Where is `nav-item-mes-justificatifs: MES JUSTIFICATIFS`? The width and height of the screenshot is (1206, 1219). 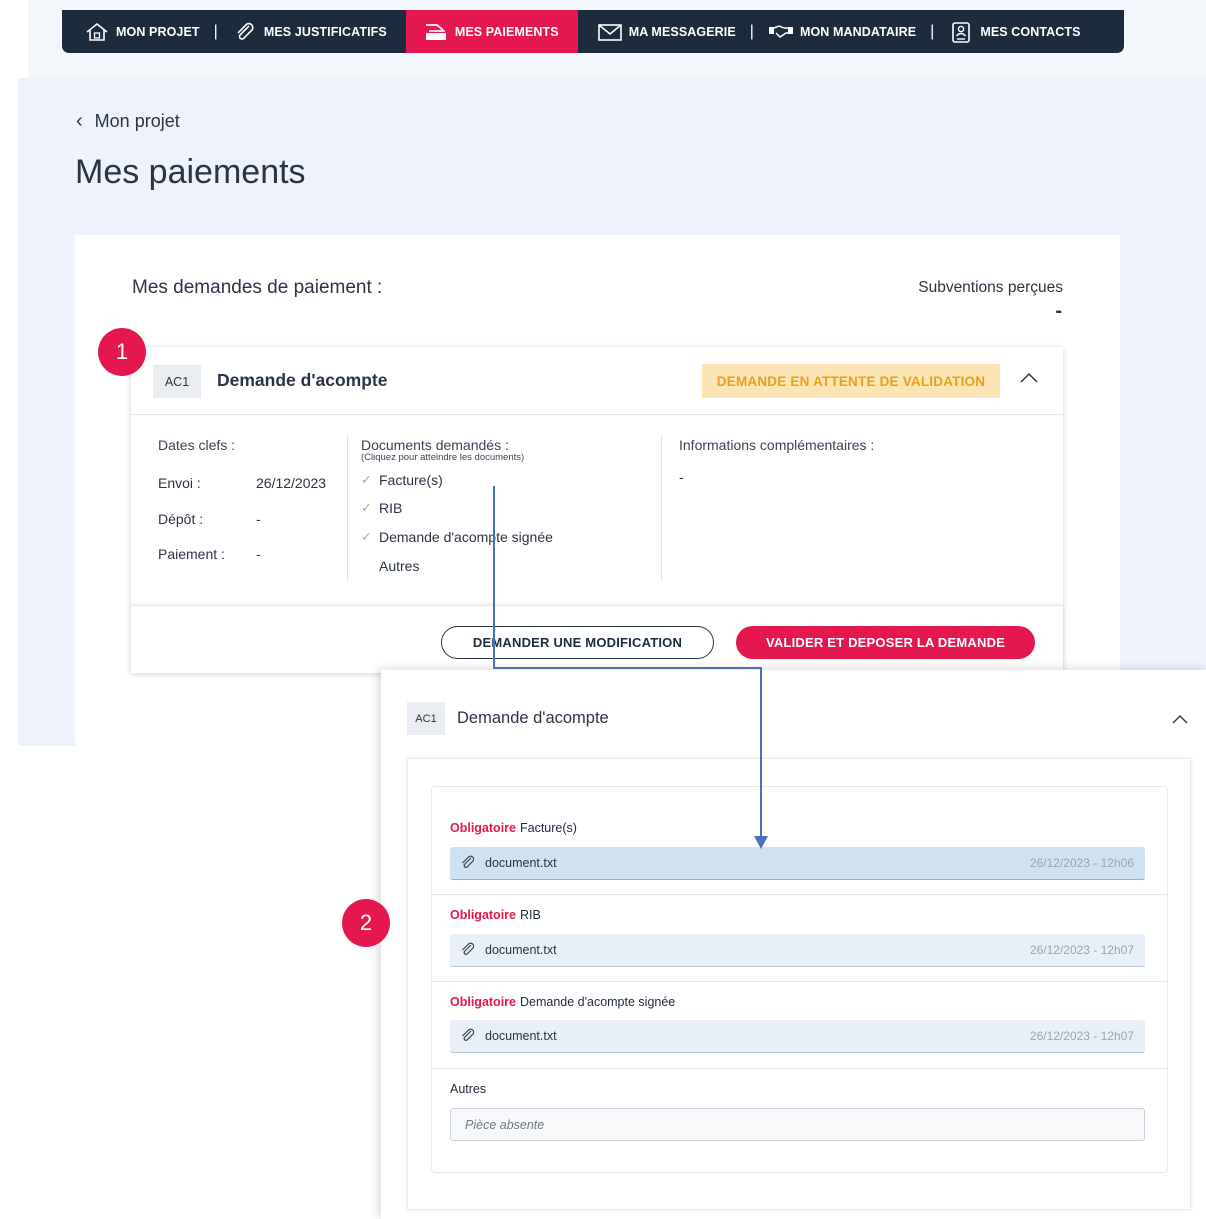 nav-item-mes-justificatifs: MES JUSTIFICATIFS is located at coordinates (309, 31).